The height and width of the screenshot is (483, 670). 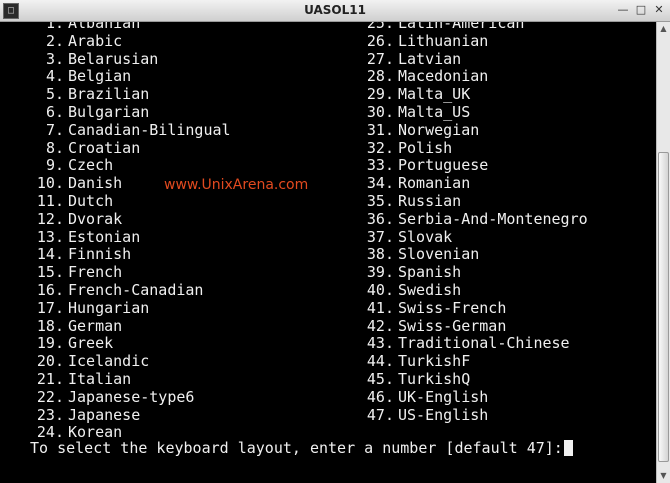 What do you see at coordinates (100, 76) in the screenshot?
I see `layout-name: Belgian` at bounding box center [100, 76].